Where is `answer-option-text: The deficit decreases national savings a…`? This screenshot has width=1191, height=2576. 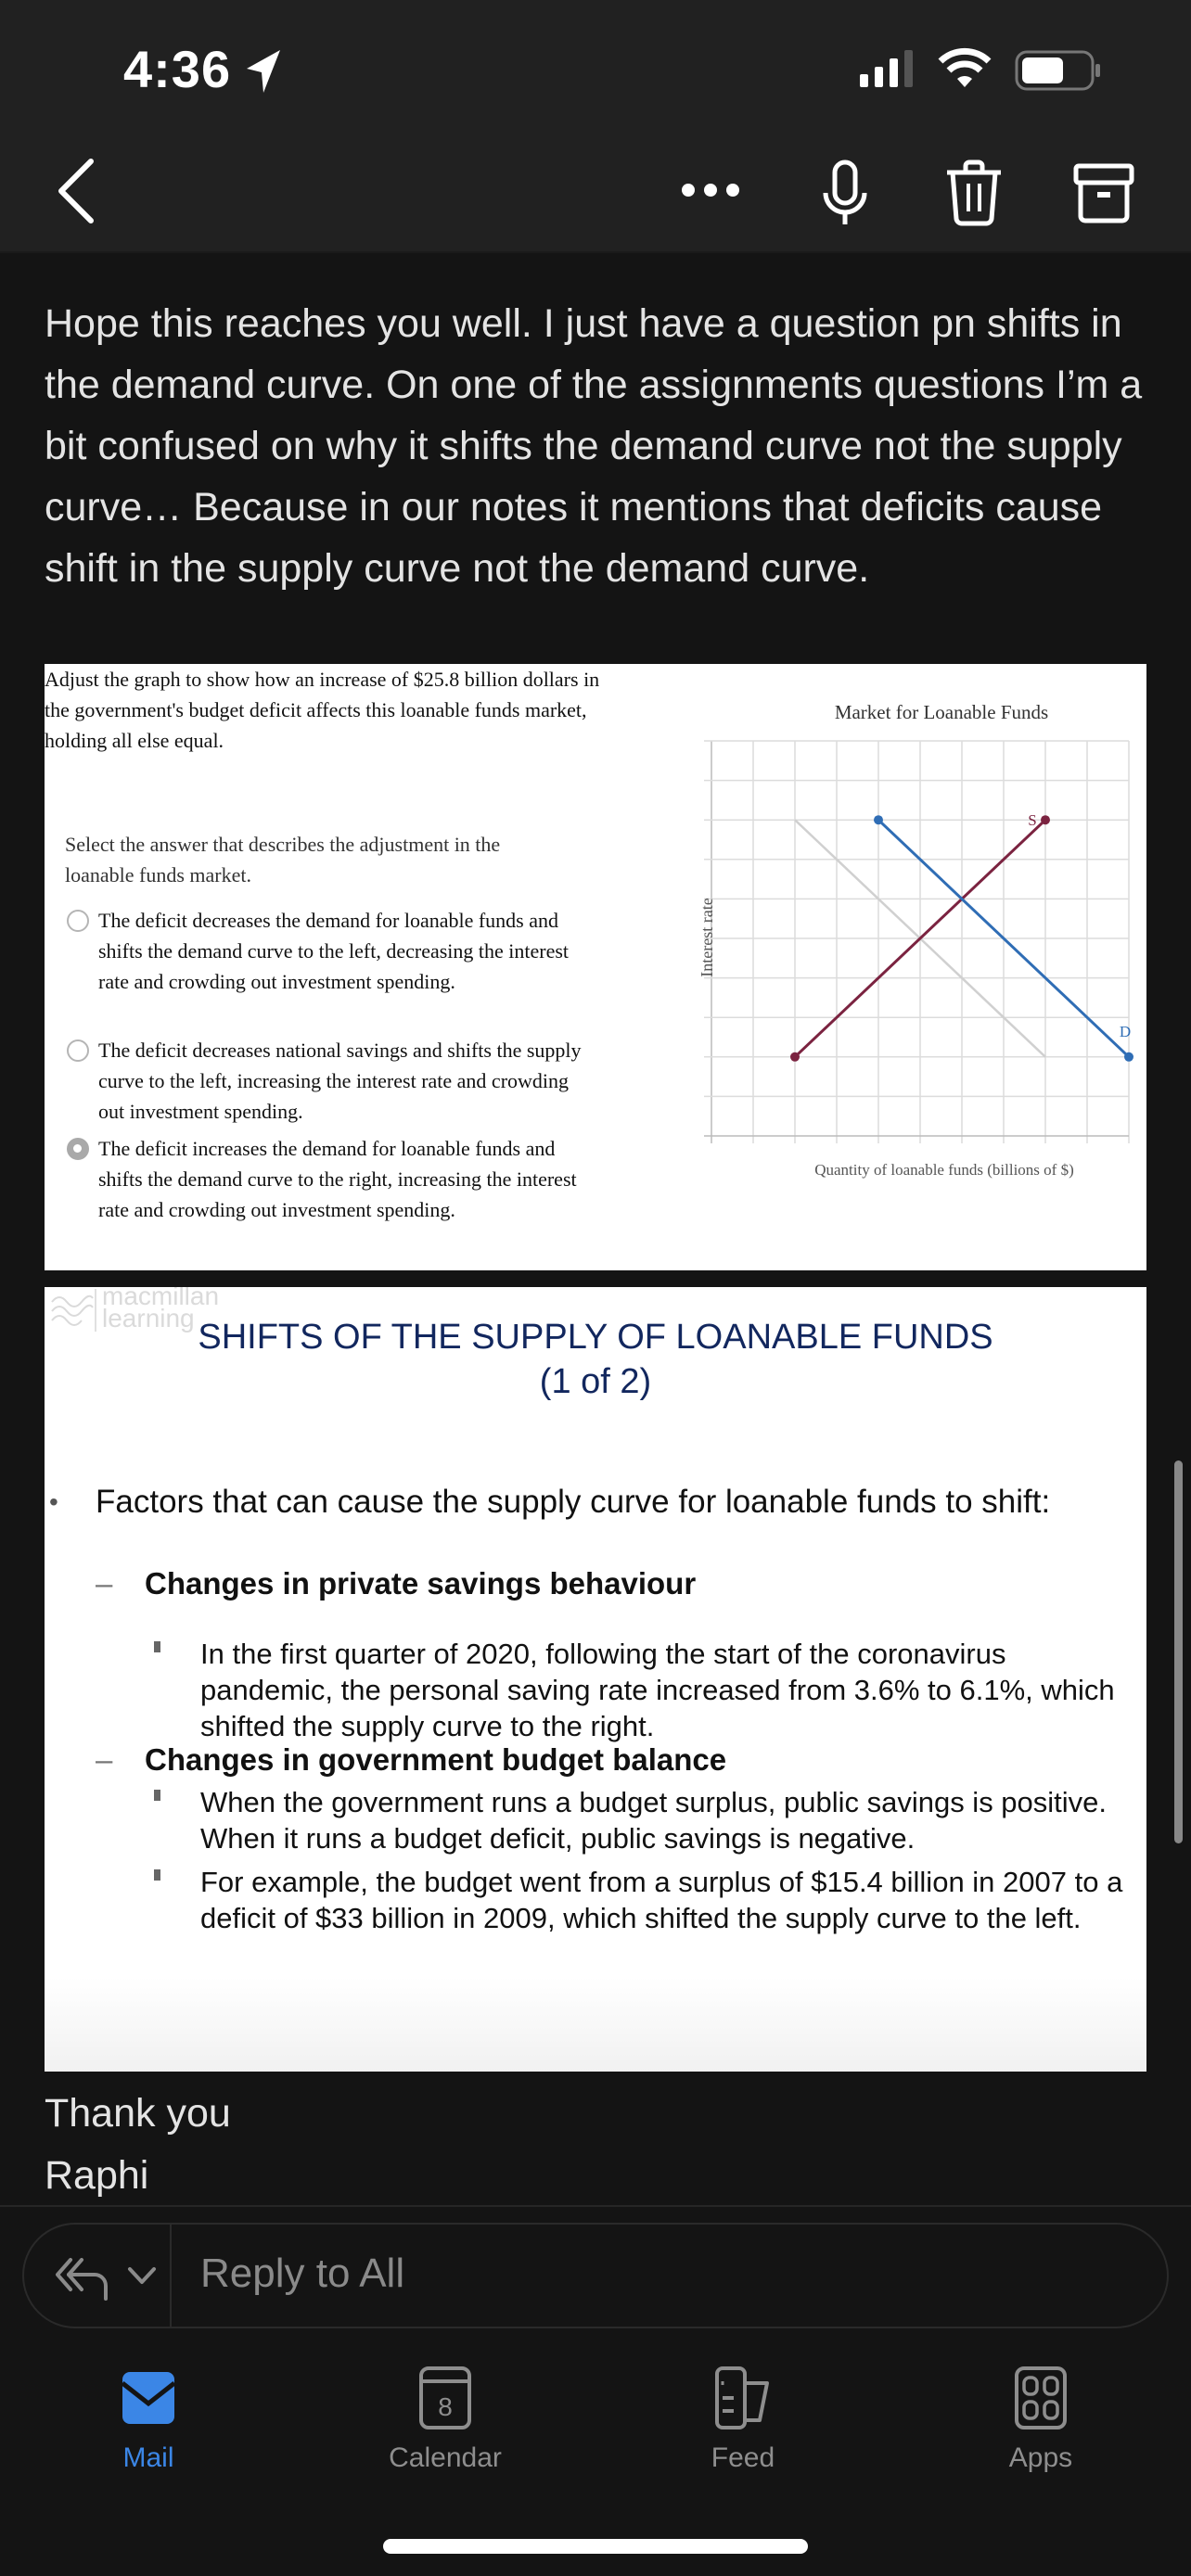 answer-option-text: The deficit decreases national savings a… is located at coordinates (340, 1081).